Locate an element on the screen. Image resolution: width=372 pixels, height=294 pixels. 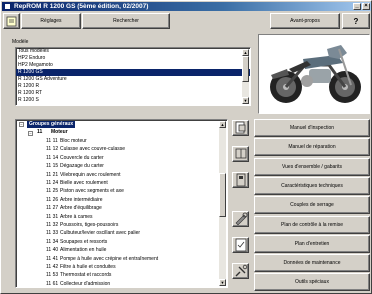
tree-item-label: Piston avec segments et axe is located at coordinates (92, 191).